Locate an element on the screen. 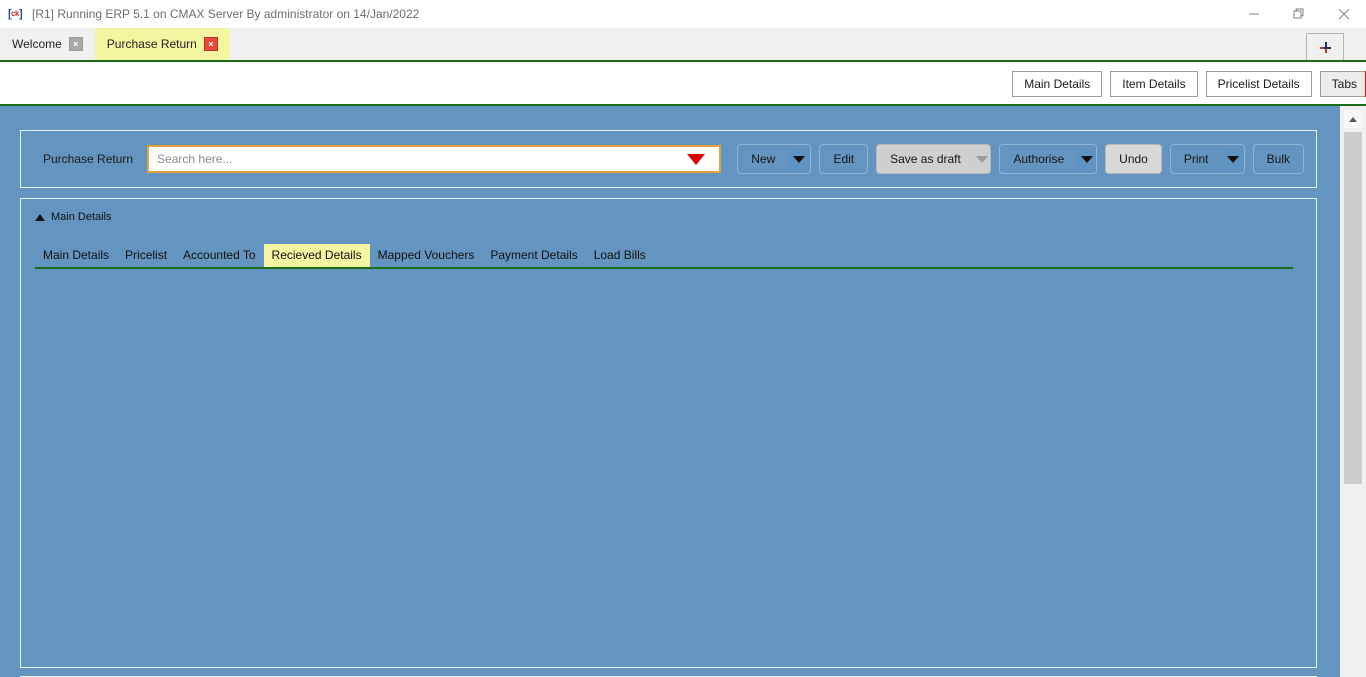 The height and width of the screenshot is (677, 1366). subtab-mapped-vouchers: Mapped Vouchers is located at coordinates (426, 255).